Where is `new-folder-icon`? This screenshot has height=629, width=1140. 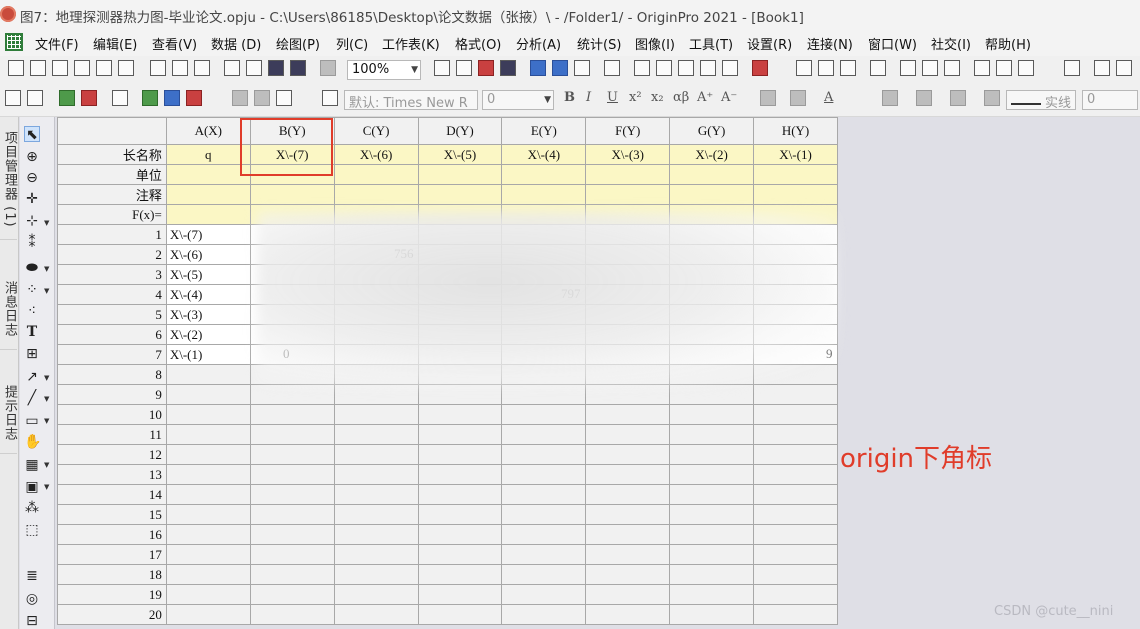 new-folder-icon is located at coordinates (38, 68).